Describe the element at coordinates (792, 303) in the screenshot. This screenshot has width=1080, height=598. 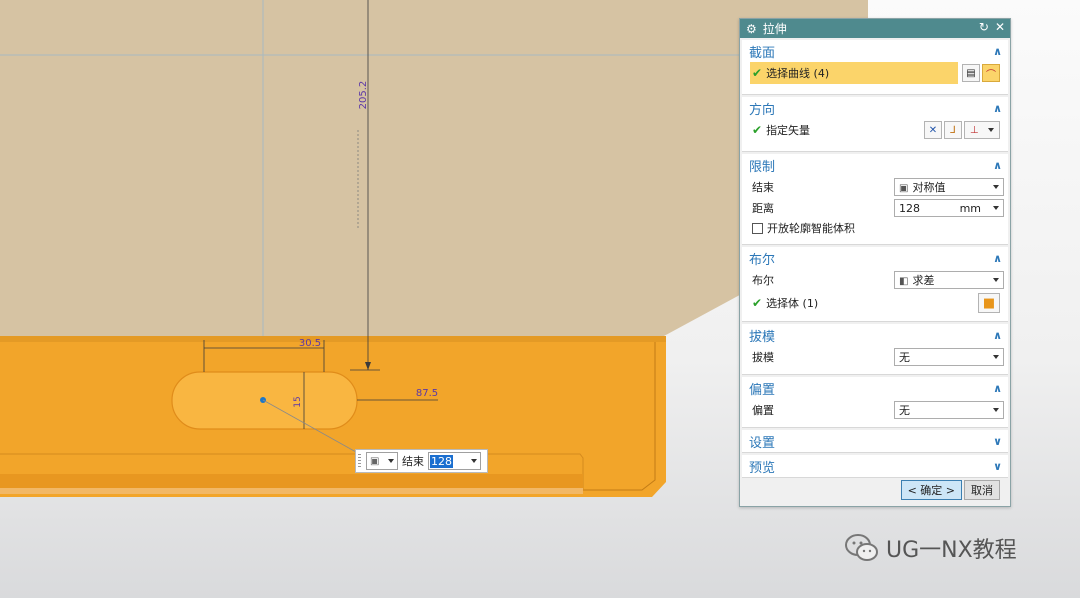
I see `select-body-label: 选择体 (1)` at that location.